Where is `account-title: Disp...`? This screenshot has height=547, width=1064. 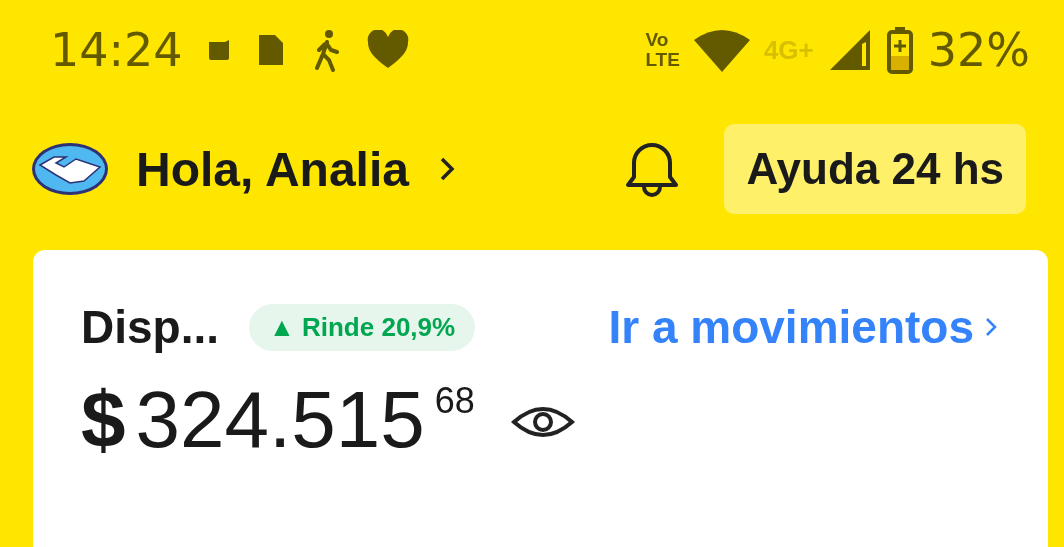 account-title: Disp... is located at coordinates (150, 327).